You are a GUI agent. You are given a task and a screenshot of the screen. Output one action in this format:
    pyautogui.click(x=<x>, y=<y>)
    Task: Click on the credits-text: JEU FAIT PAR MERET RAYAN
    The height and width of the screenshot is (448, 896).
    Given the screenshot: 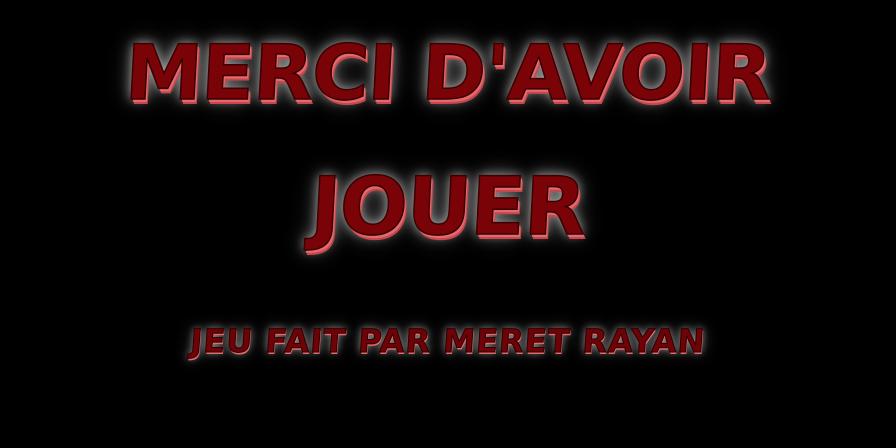 What is the action you would take?
    pyautogui.click(x=448, y=341)
    